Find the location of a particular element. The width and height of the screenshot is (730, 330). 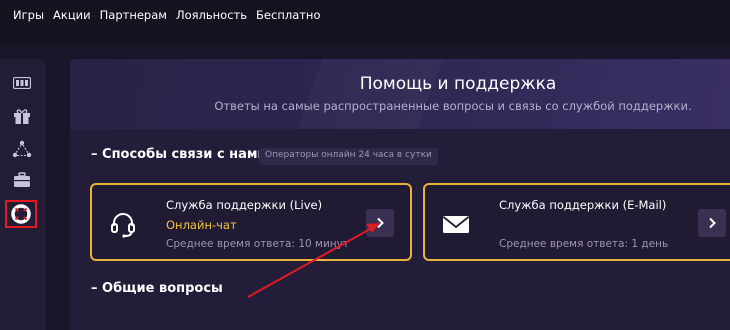

envelope-icon is located at coordinates (456, 224).